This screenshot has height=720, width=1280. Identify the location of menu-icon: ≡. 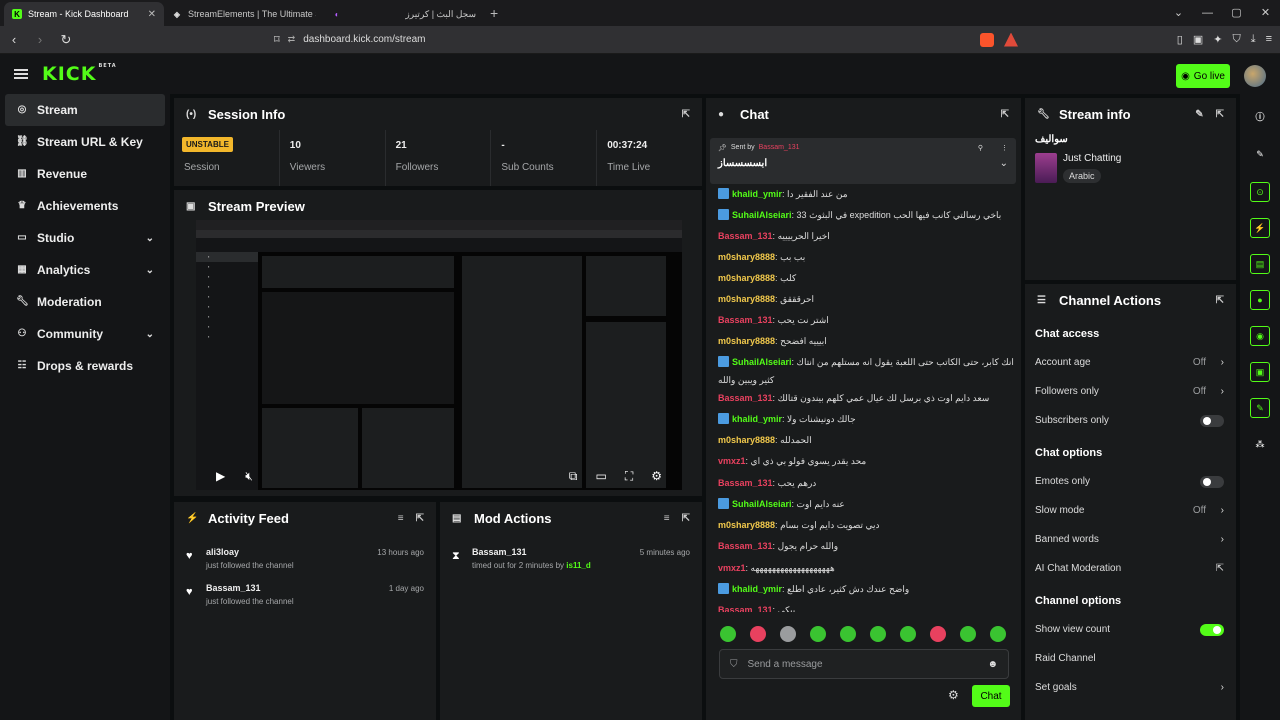
(1269, 39).